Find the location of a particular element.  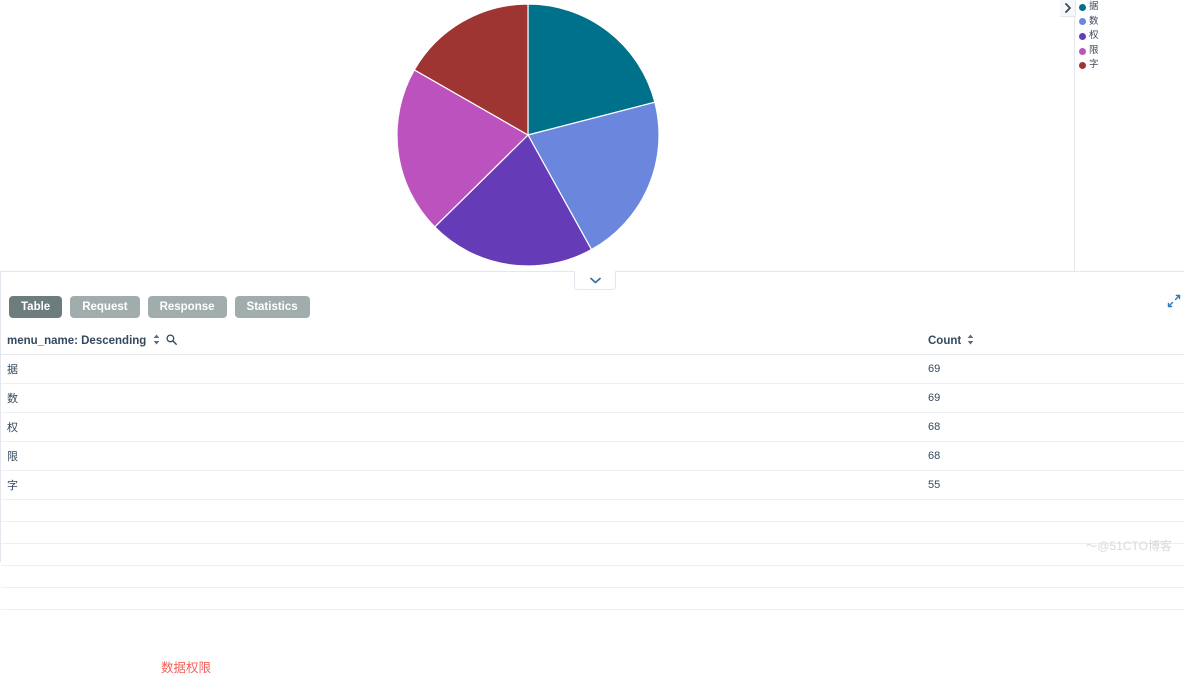

watermark: 〜@51CTO博客 is located at coordinates (1128, 546).